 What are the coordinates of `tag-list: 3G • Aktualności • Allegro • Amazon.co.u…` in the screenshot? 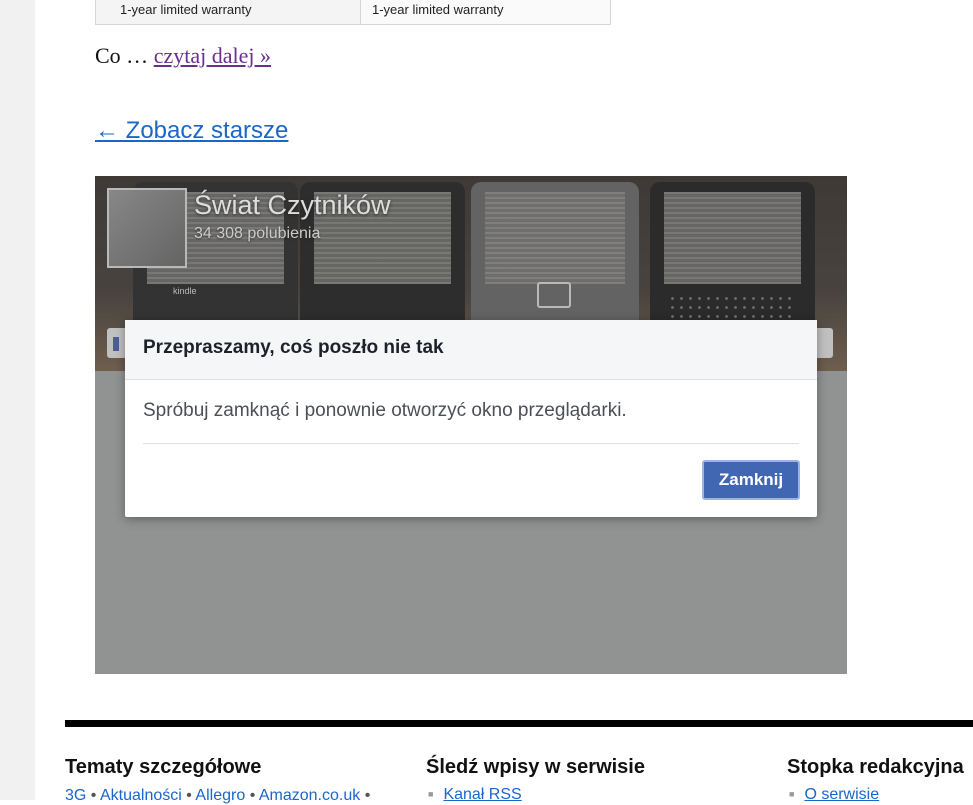 It's located at (217, 796).